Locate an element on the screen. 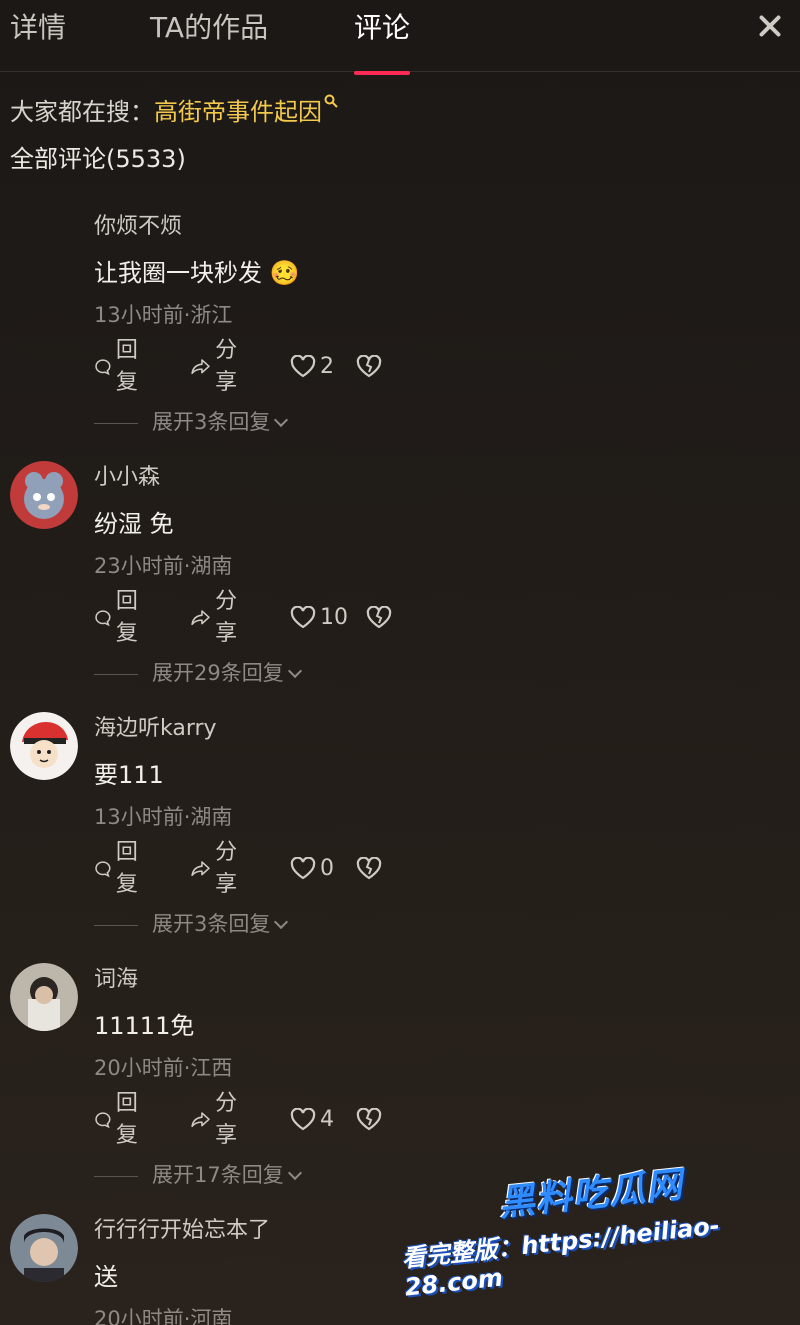  comment-author: 你烦不烦 is located at coordinates (138, 227).